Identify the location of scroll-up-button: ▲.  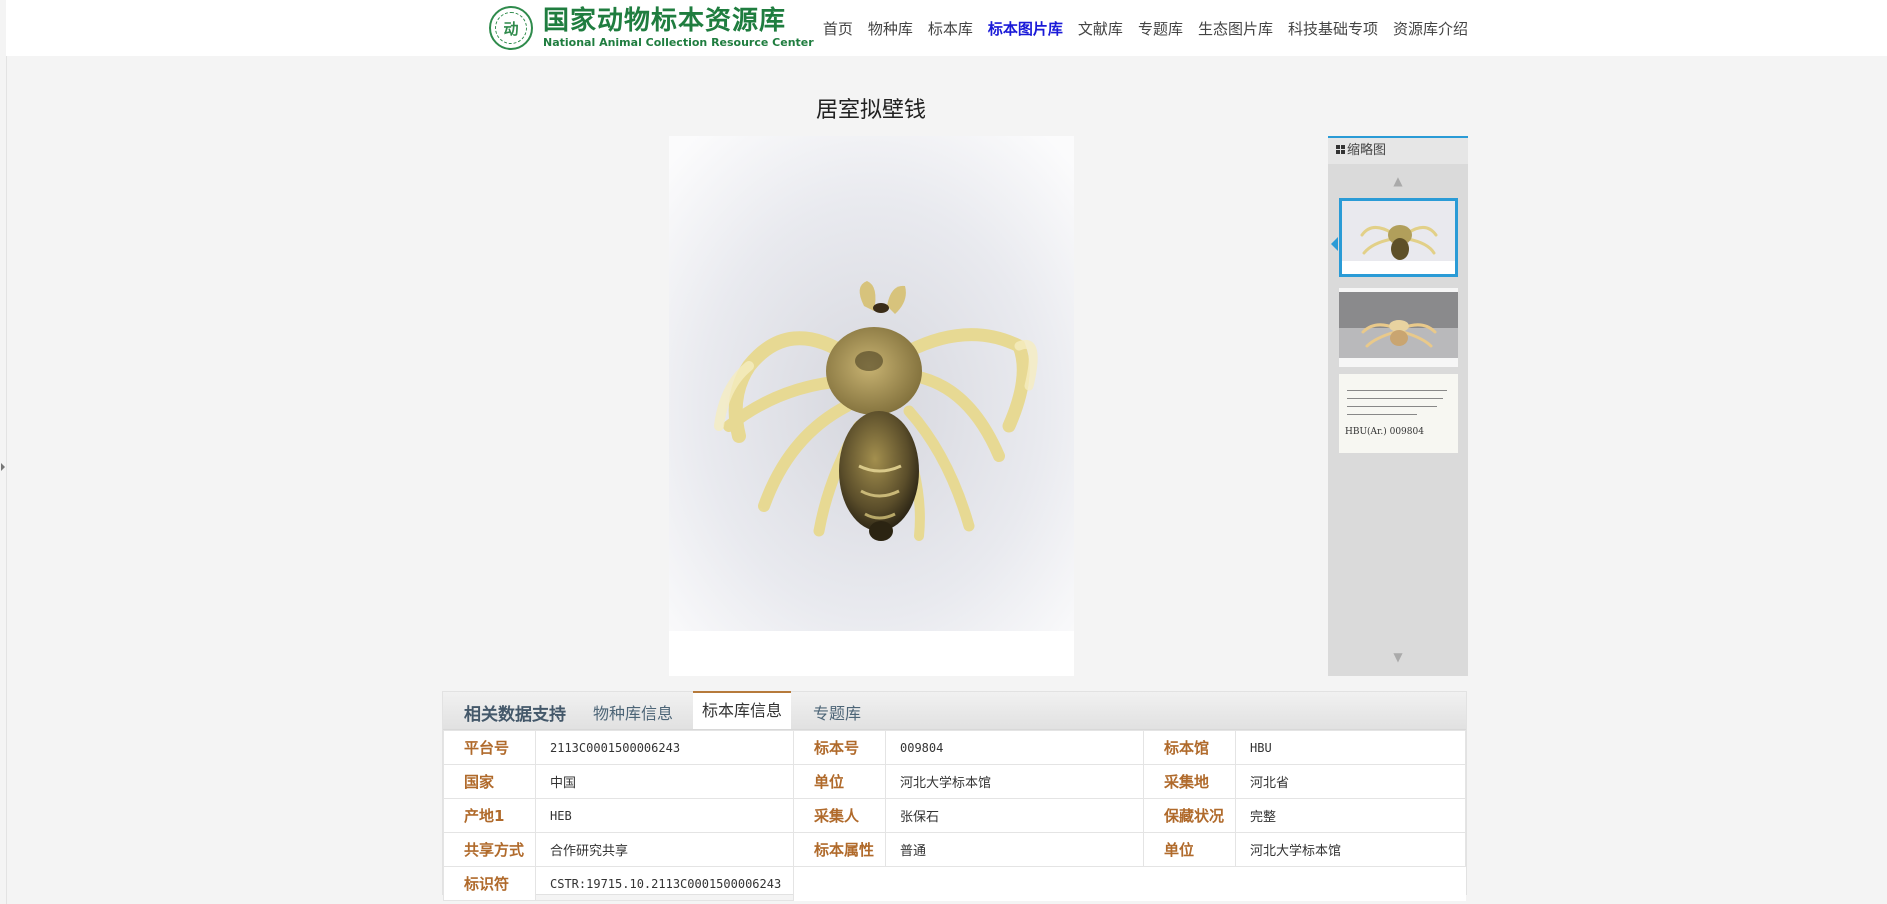
(1398, 184).